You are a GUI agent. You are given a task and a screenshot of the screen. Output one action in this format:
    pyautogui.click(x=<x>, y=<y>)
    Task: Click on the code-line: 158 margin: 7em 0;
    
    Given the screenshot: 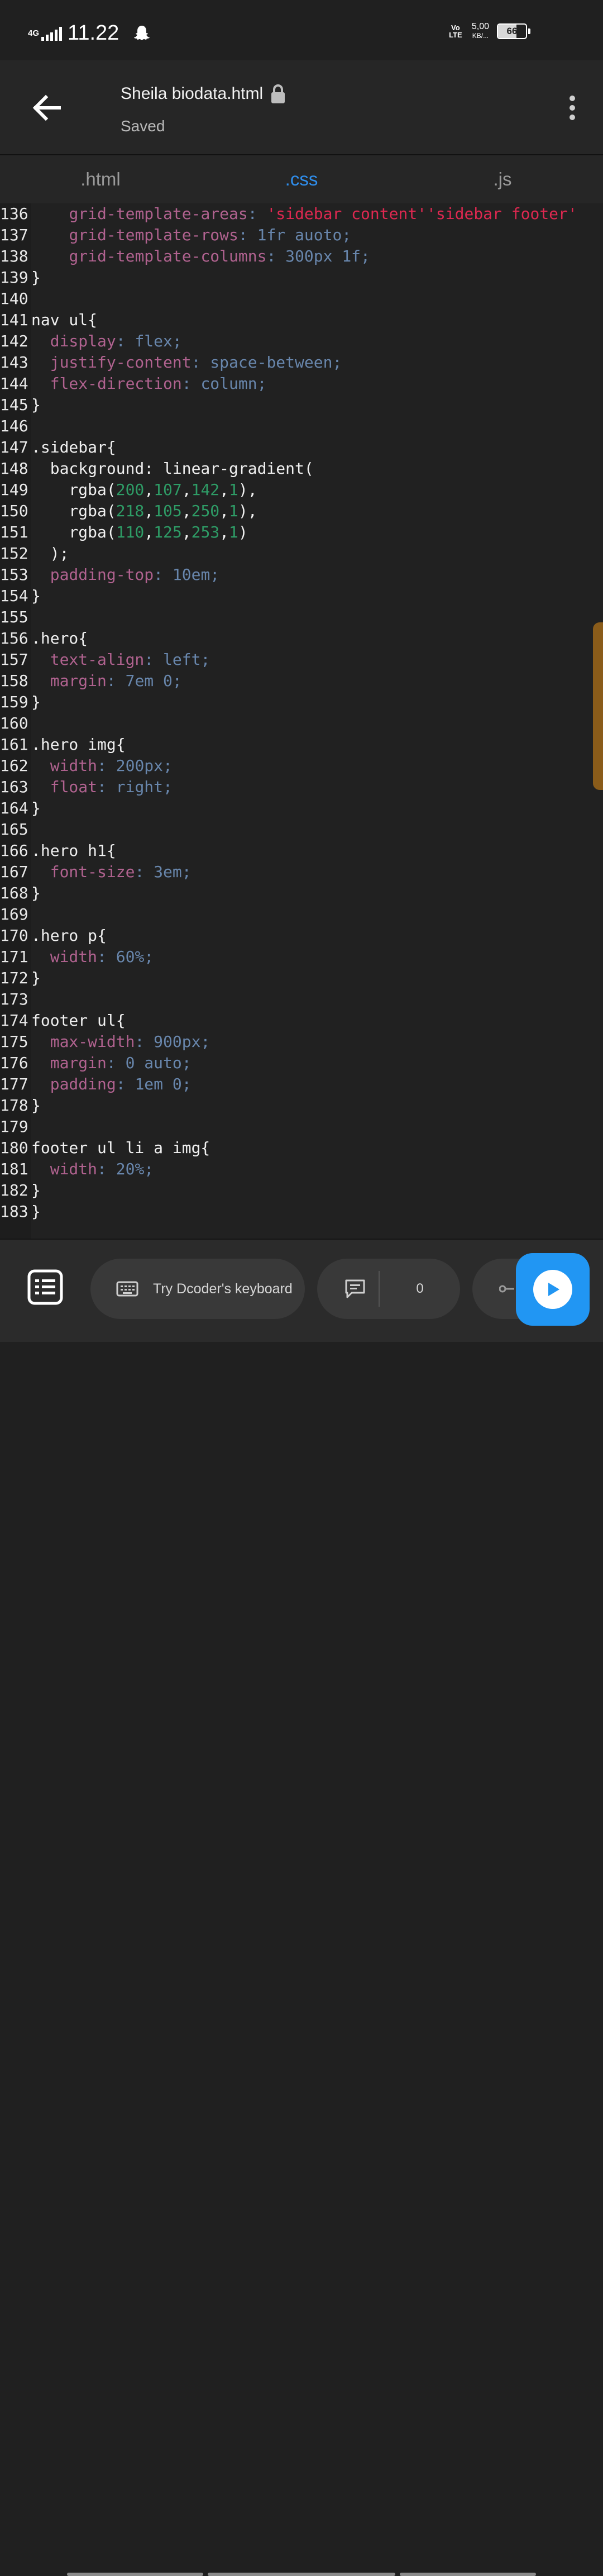 What is the action you would take?
    pyautogui.click(x=91, y=681)
    